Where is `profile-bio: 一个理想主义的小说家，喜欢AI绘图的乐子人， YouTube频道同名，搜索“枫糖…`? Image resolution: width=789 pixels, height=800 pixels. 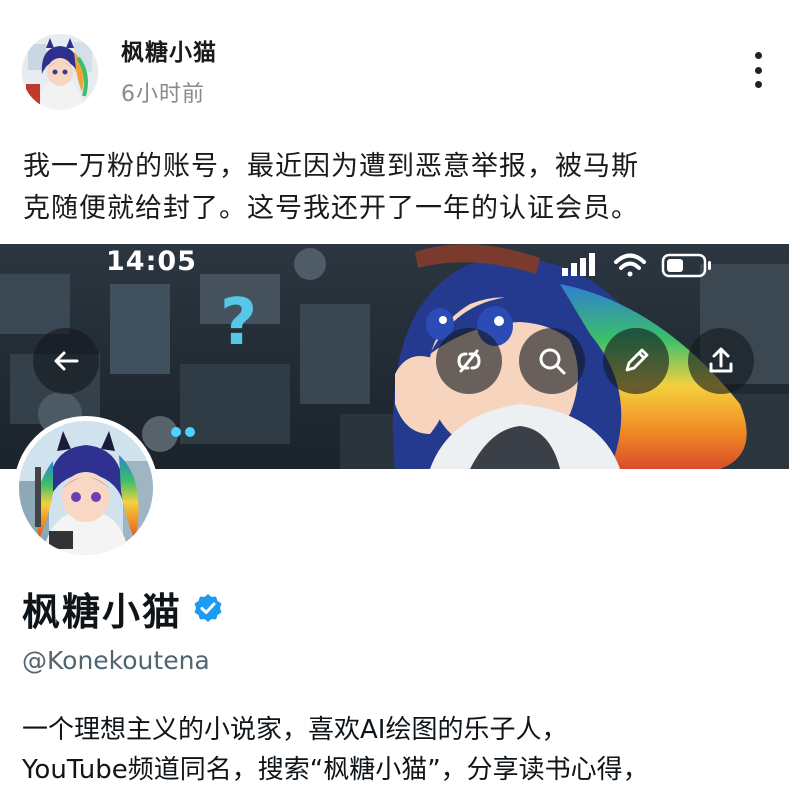
profile-bio: 一个理想主义的小说家，喜欢AI绘图的乐子人， YouTube频道同名，搜索“枫糖… is located at coordinates (402, 750).